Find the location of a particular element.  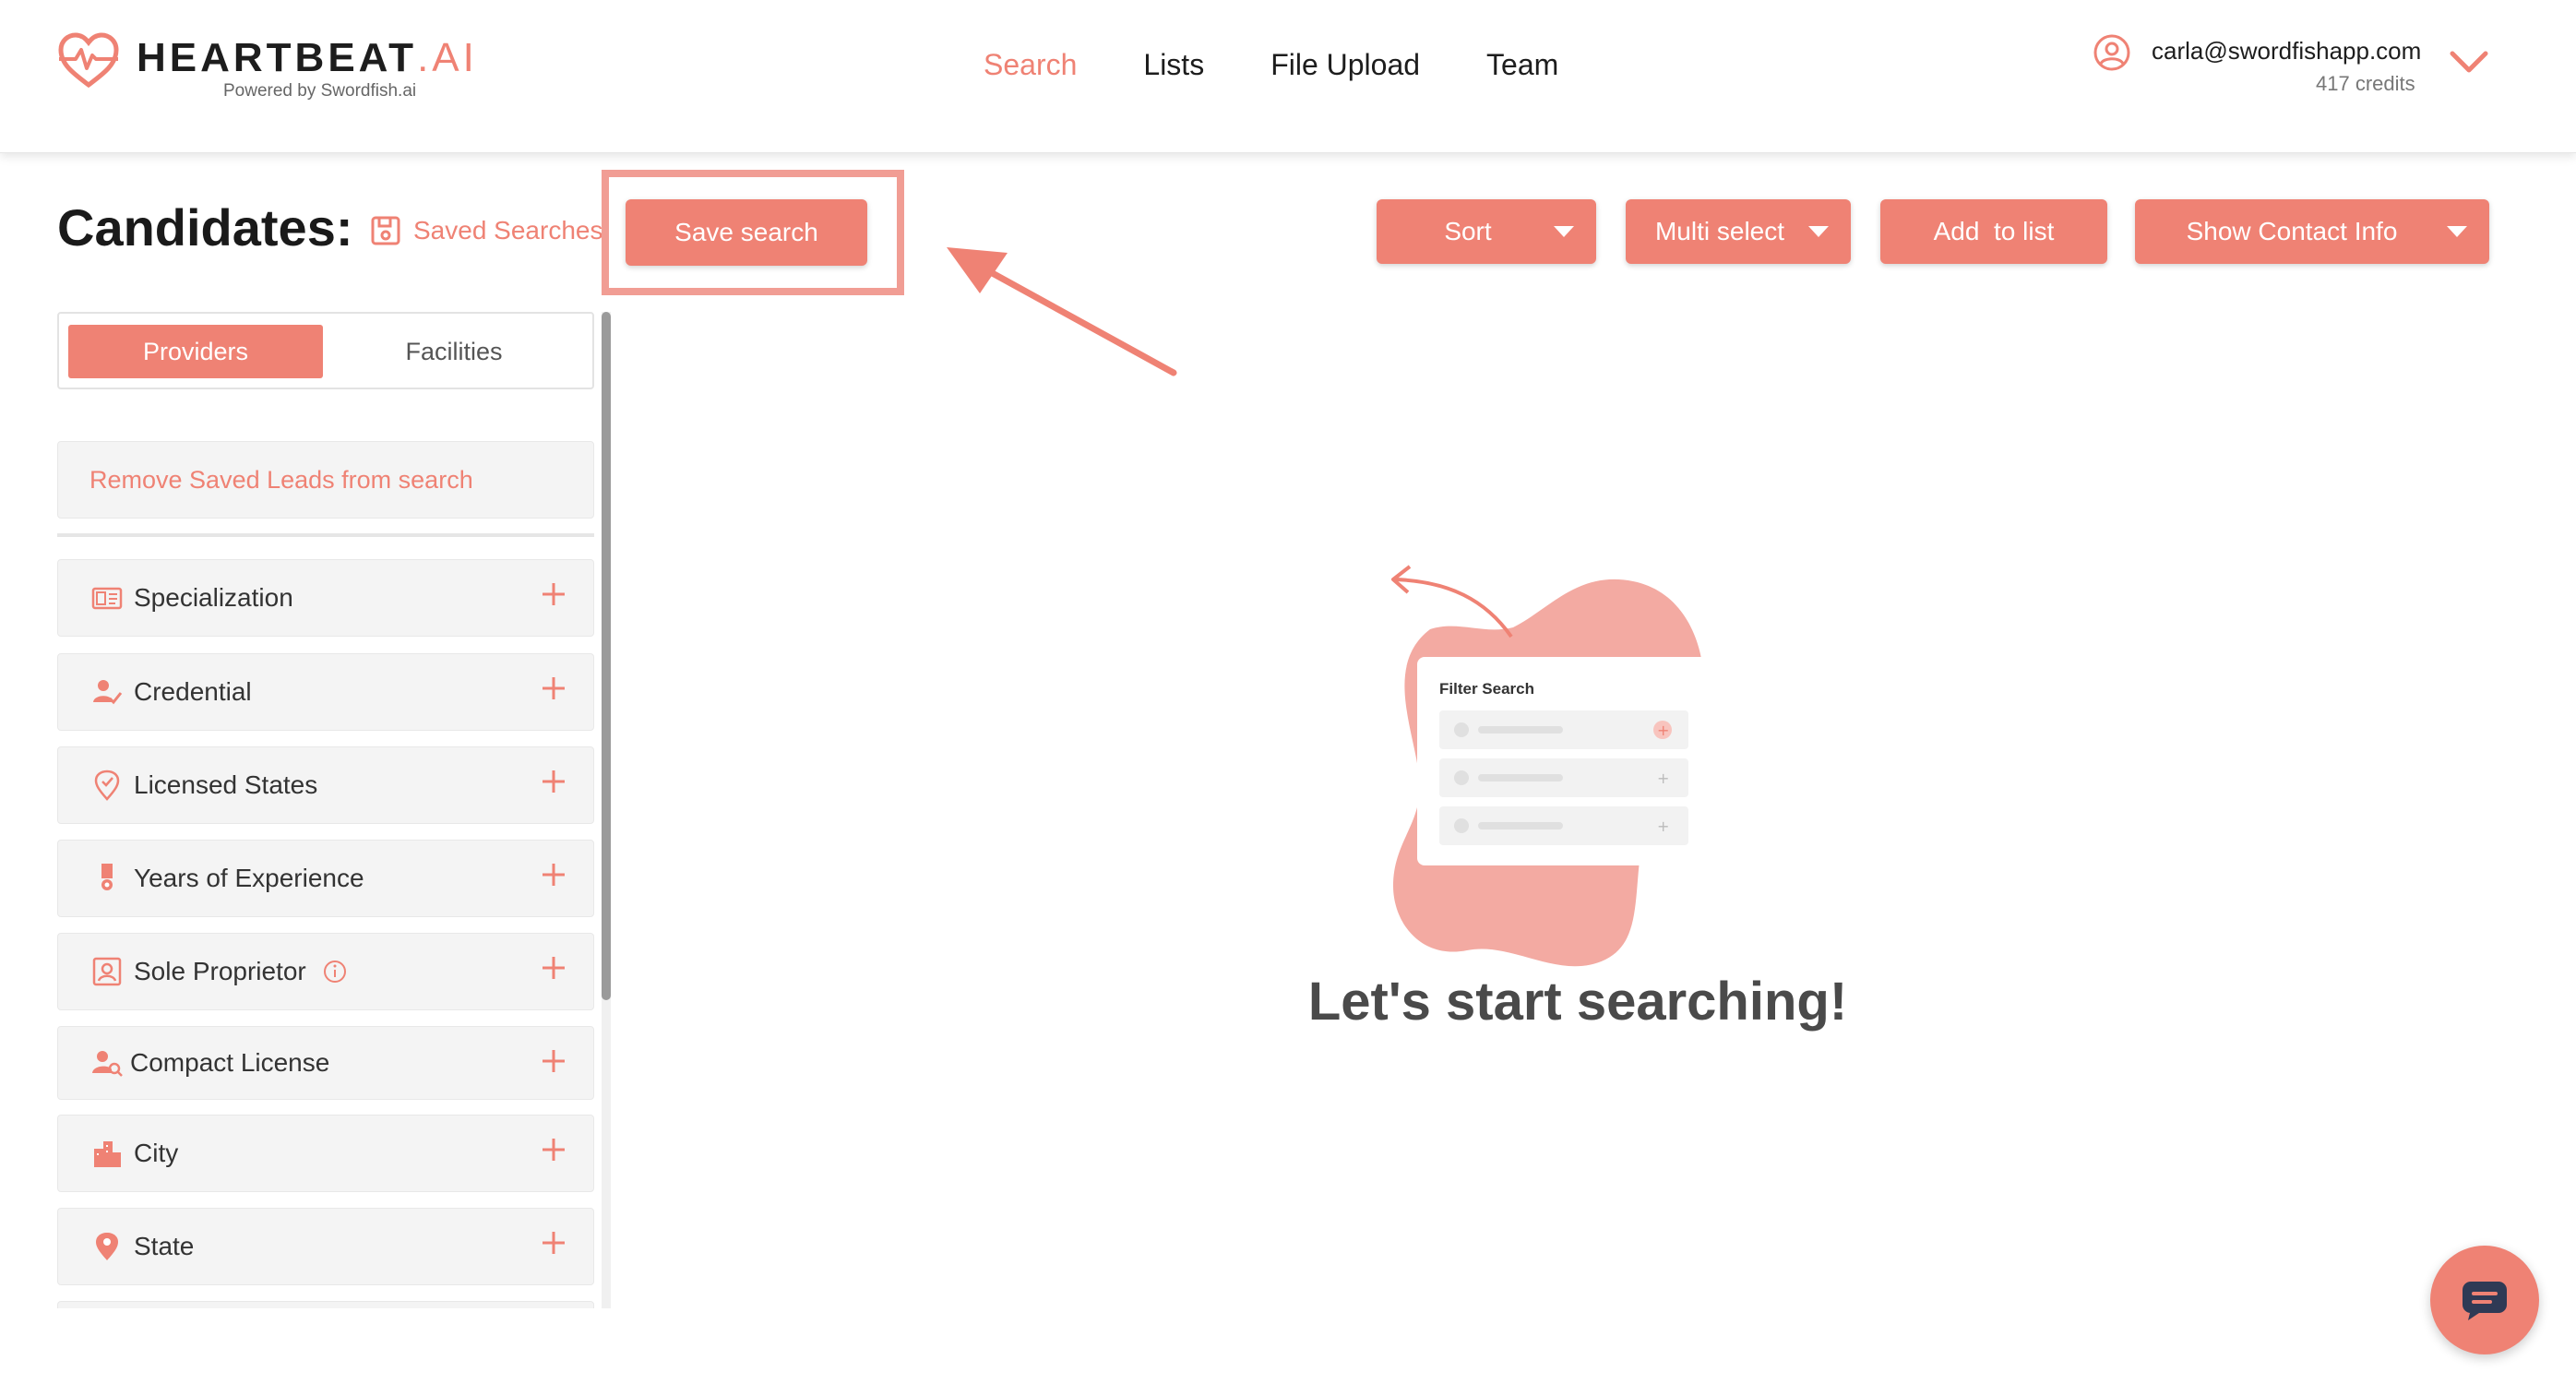

filter-label: Specialization is located at coordinates (213, 597).